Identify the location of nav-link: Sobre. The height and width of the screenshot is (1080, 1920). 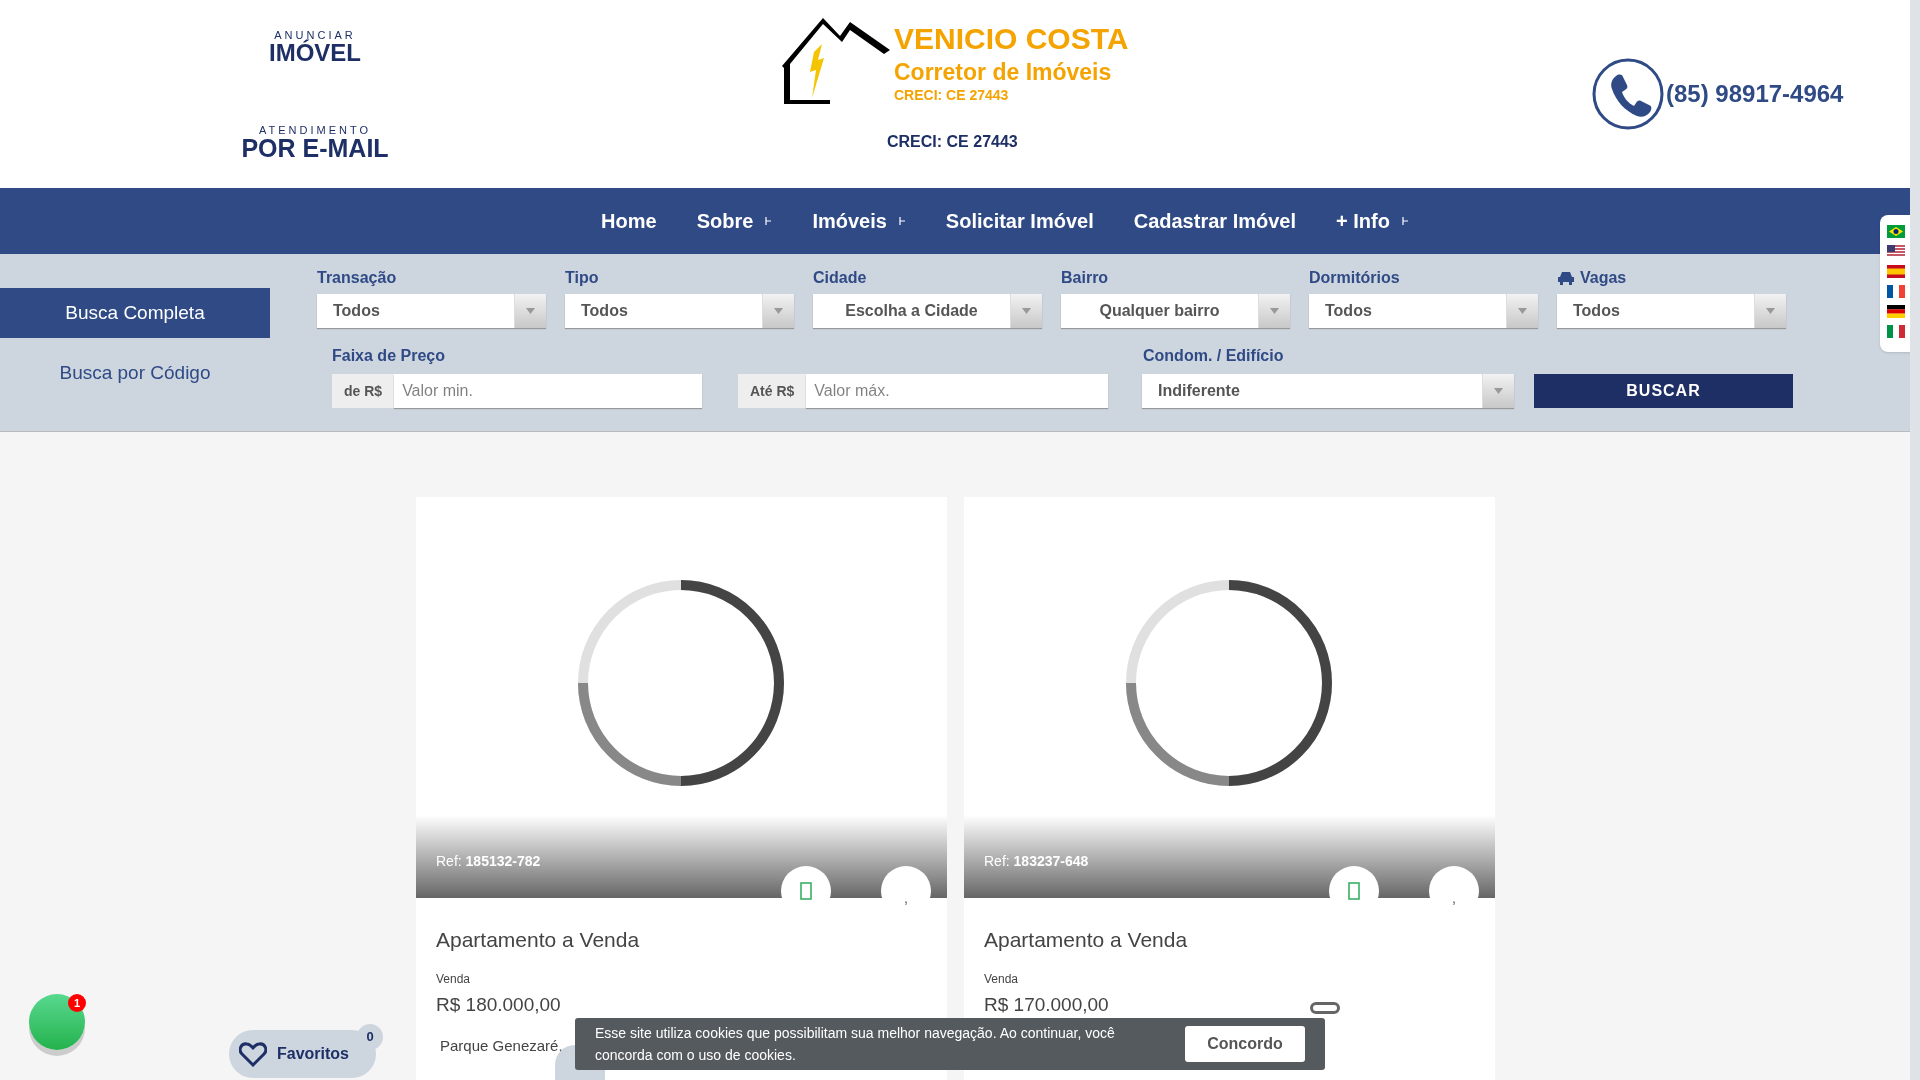
(734, 221).